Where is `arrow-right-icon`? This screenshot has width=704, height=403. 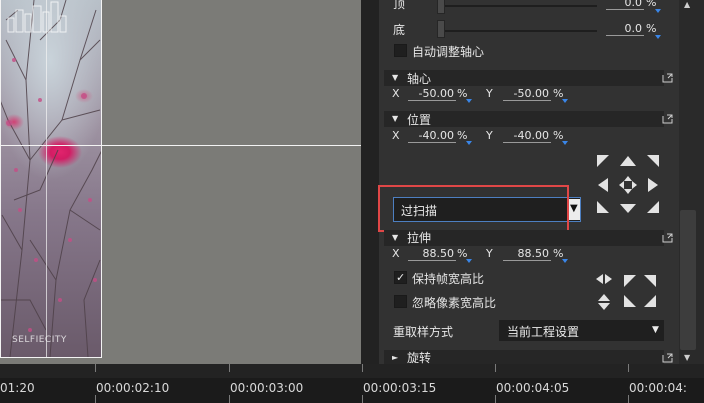 arrow-right-icon is located at coordinates (608, 279).